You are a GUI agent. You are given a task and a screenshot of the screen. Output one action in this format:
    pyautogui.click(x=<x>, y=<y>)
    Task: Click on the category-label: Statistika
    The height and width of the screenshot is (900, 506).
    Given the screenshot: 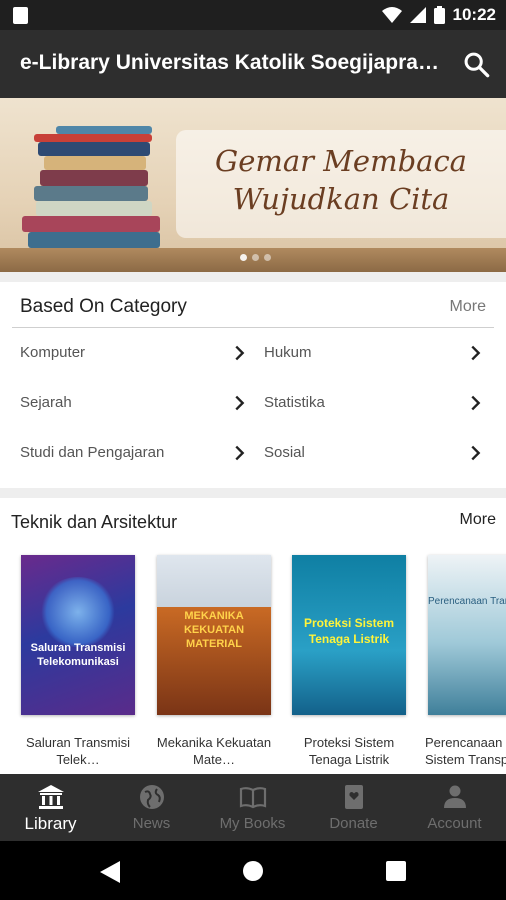 What is the action you would take?
    pyautogui.click(x=294, y=402)
    